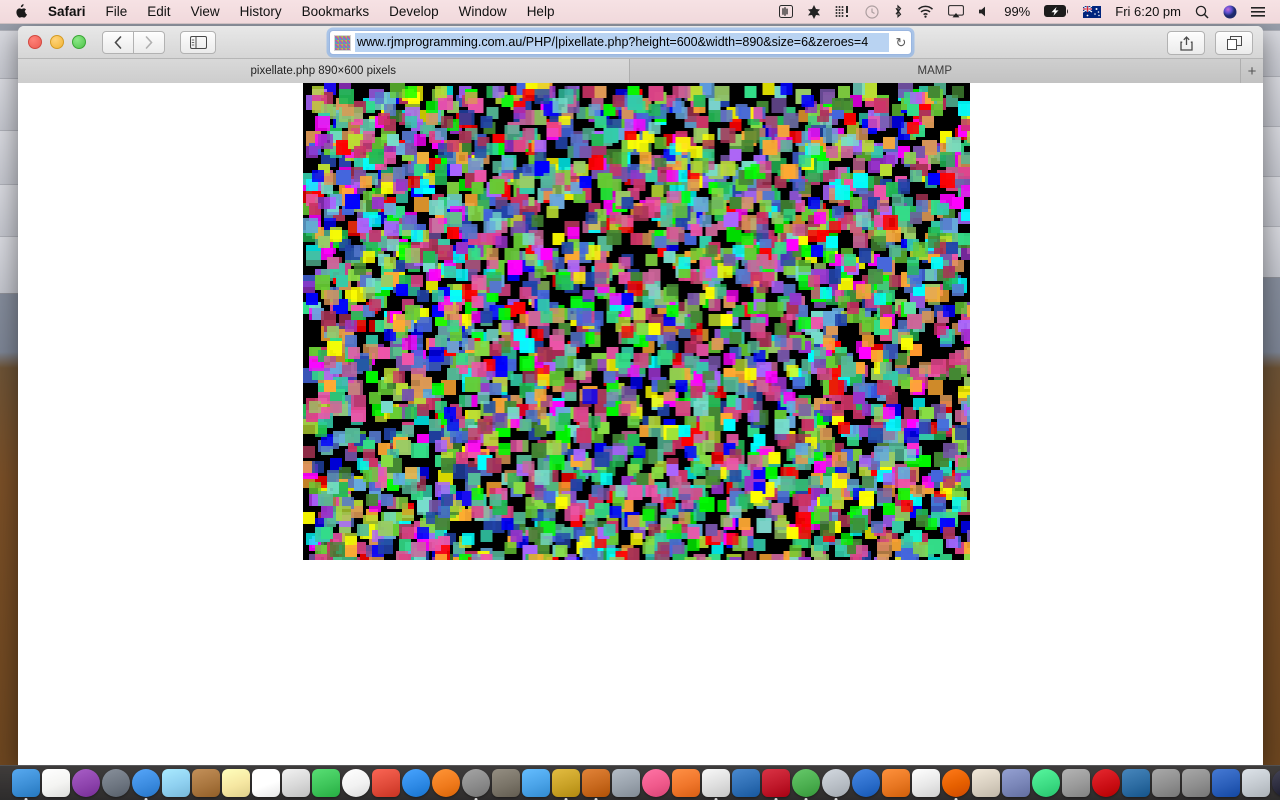 The image size is (1280, 800). I want to click on menu-item-file: File, so click(117, 11).